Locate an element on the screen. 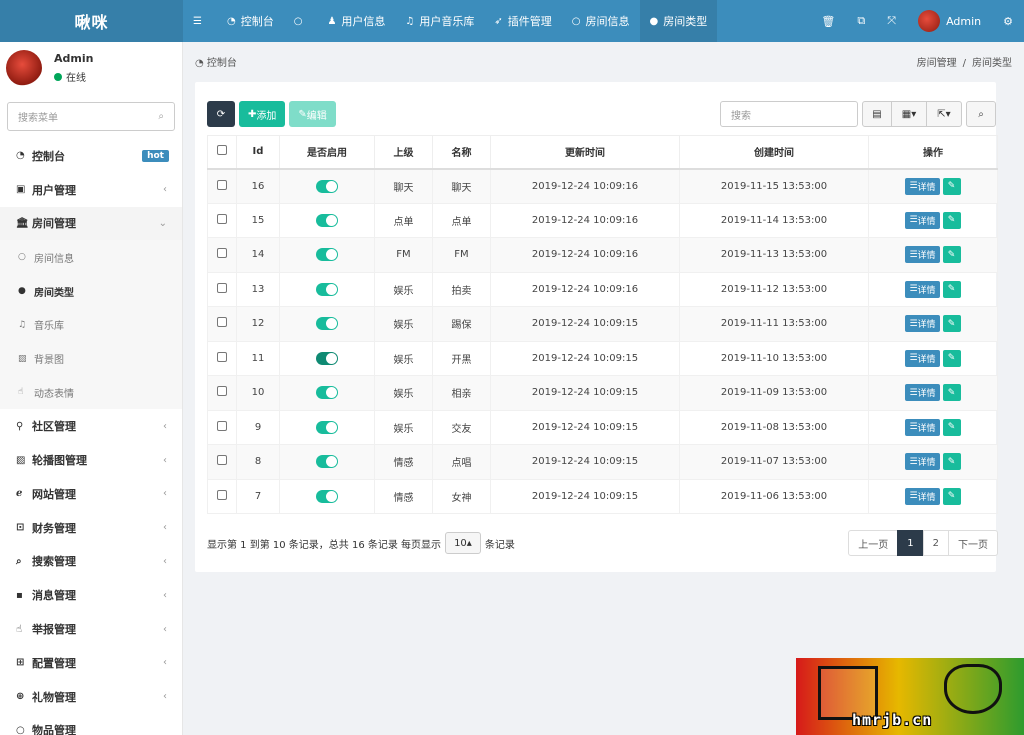 This screenshot has width=1024, height=735. sidebar-item-room-mgmt: 🏛 房间管理 ⌄ is located at coordinates (91, 223).